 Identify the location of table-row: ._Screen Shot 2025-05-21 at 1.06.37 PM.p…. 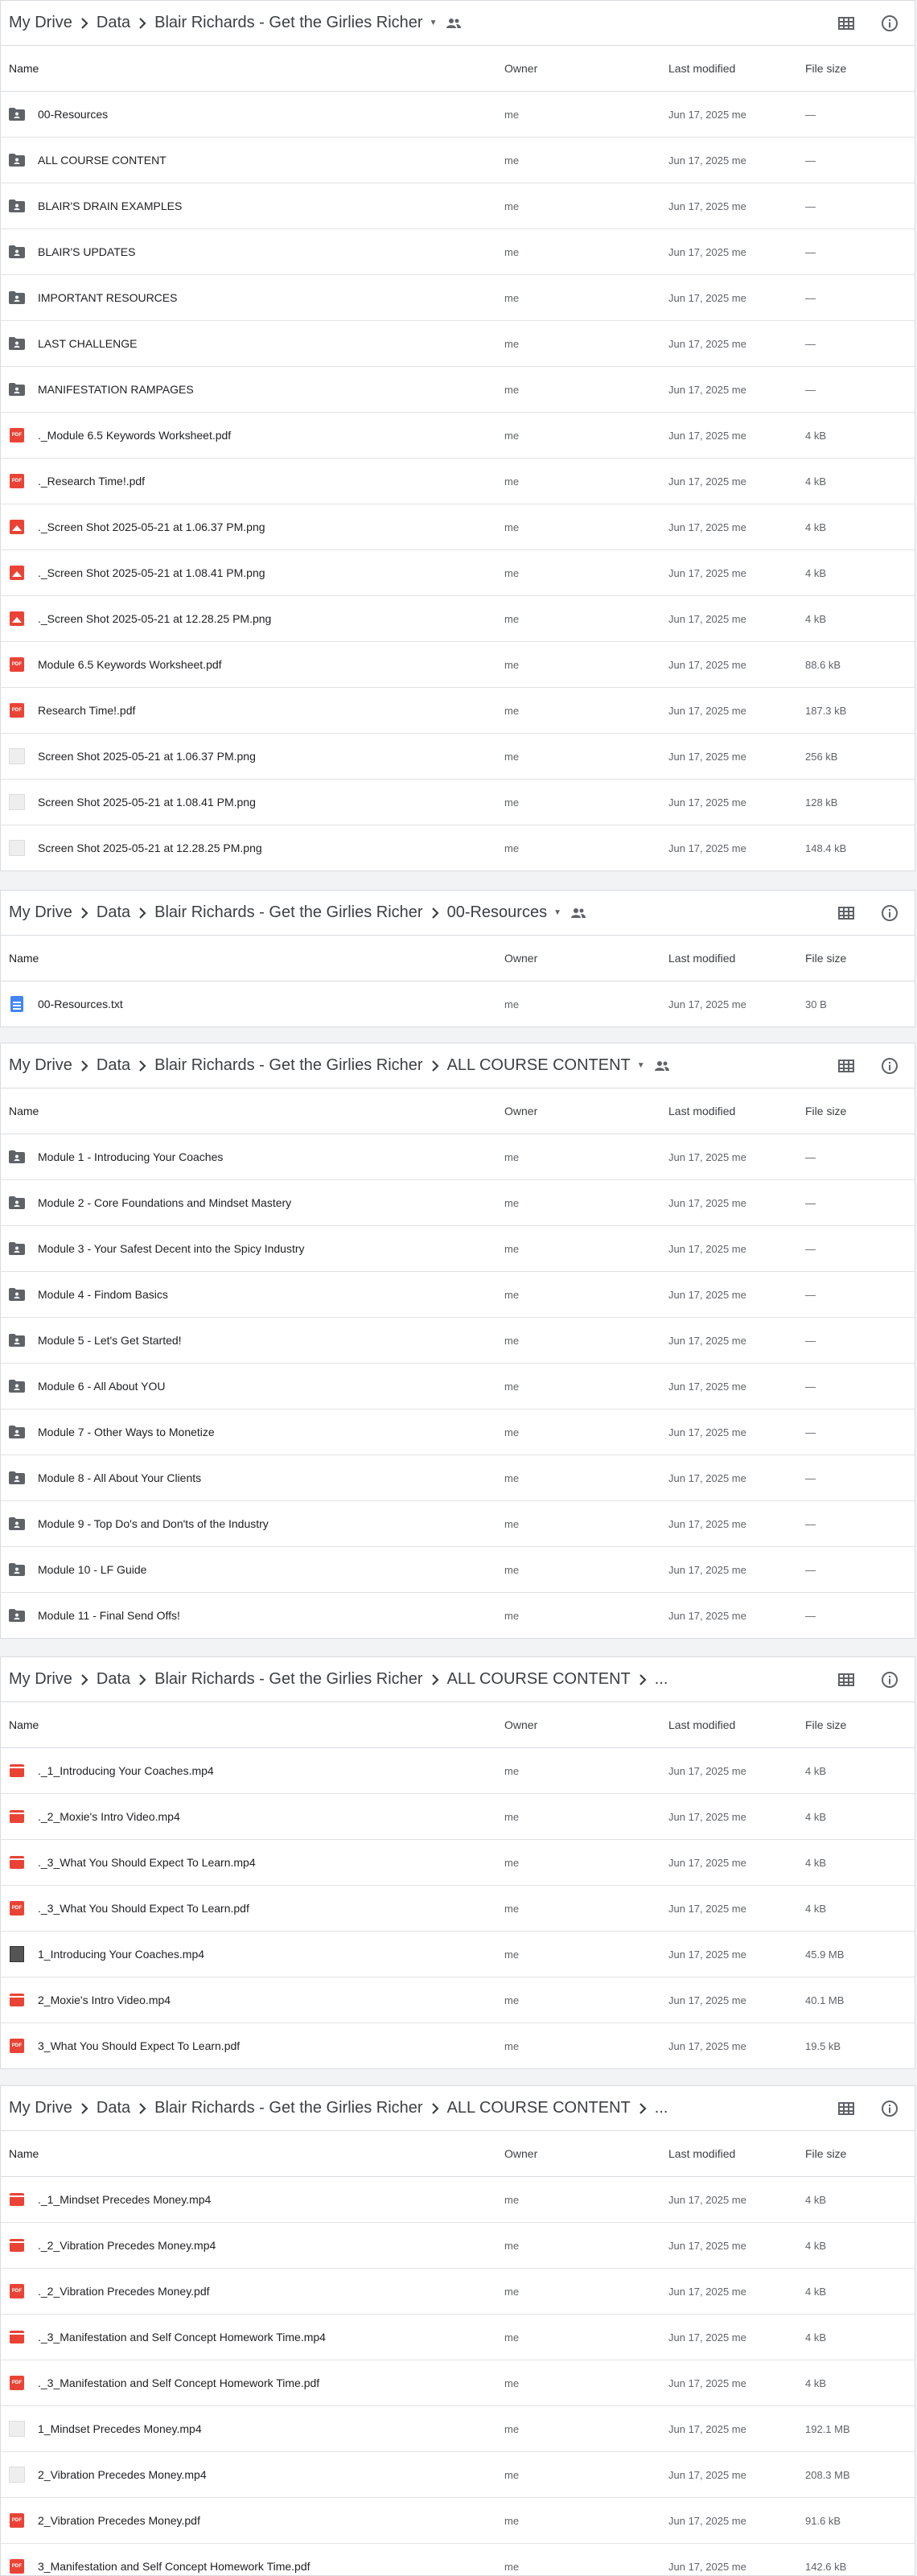
(458, 527).